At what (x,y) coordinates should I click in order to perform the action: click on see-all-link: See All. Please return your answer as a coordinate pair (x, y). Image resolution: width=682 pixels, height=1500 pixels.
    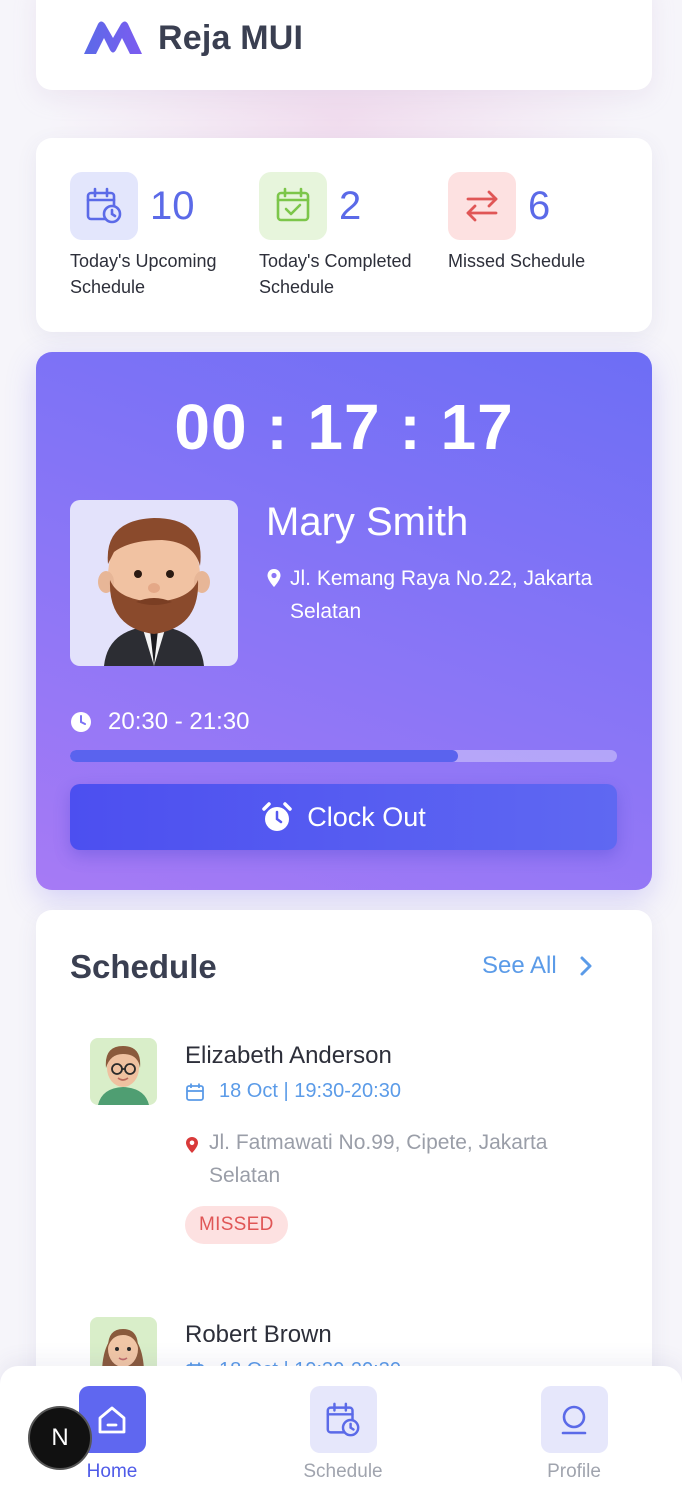
    Looking at the image, I should click on (537, 966).